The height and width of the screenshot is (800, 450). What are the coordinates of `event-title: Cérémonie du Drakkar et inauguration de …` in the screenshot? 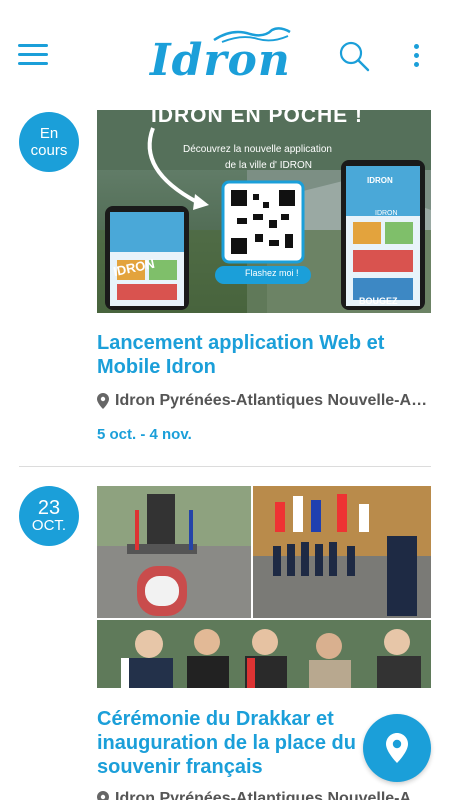 It's located at (237, 743).